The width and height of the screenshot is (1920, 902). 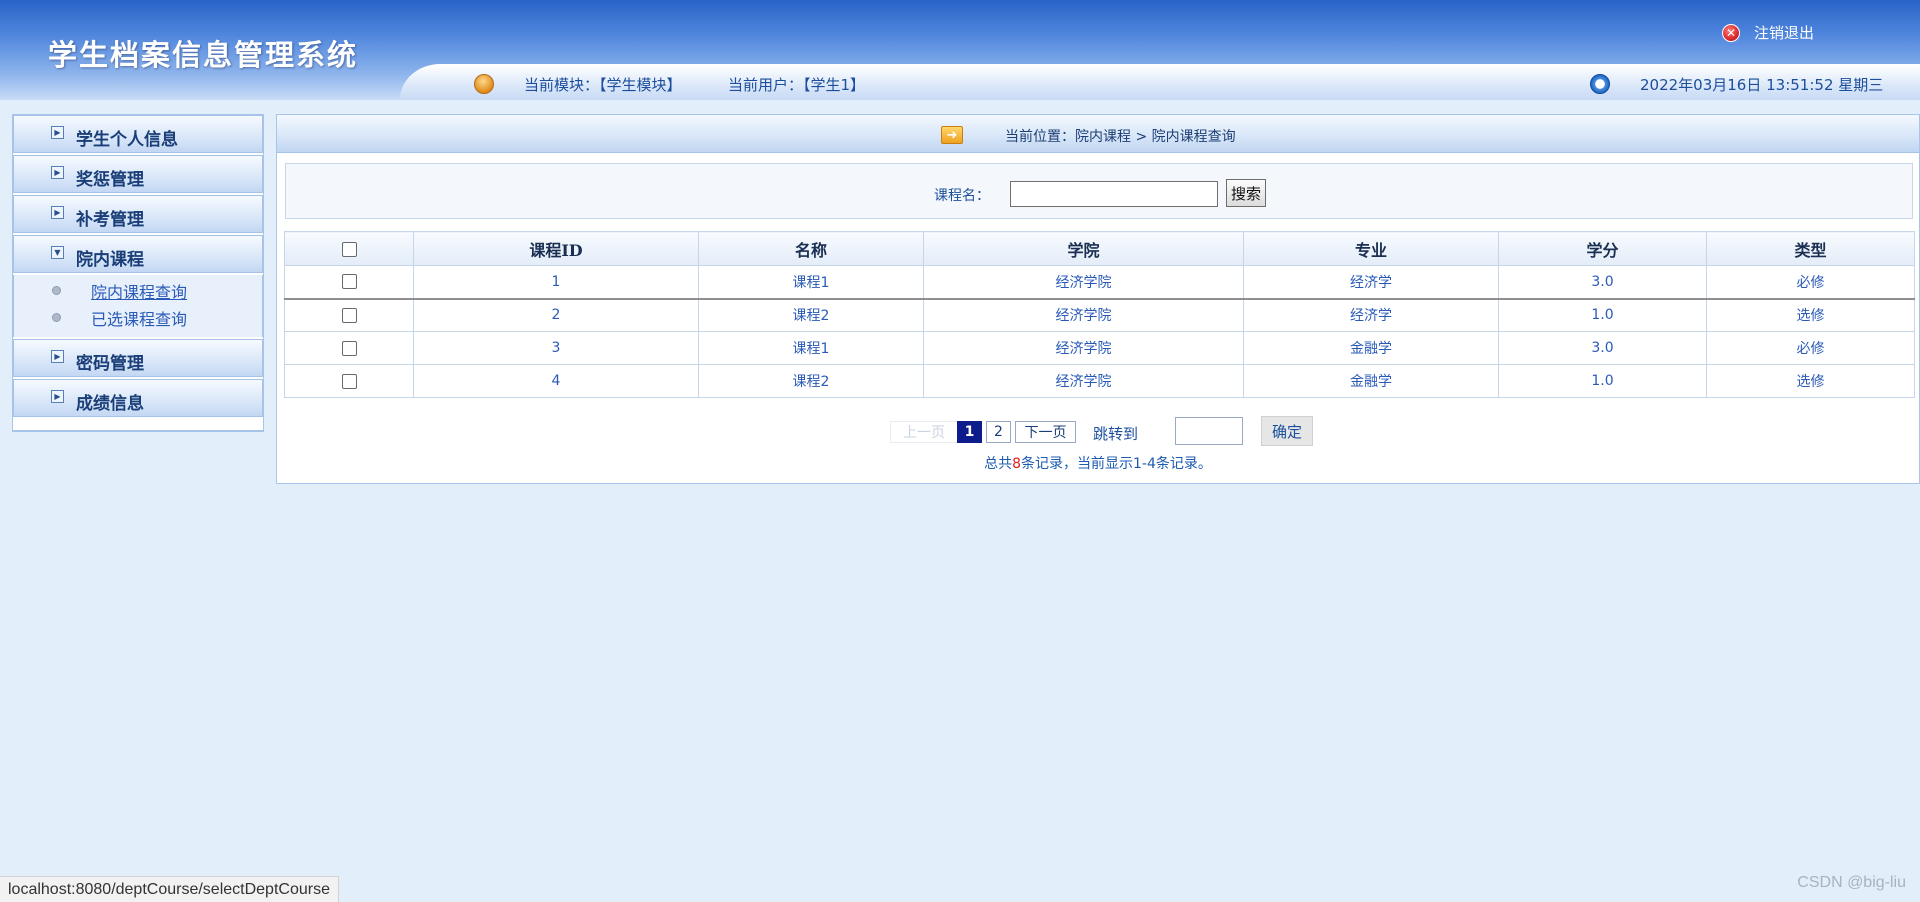 What do you see at coordinates (797, 85) in the screenshot?
I see `current-user-text: 当前用户：【学生1】` at bounding box center [797, 85].